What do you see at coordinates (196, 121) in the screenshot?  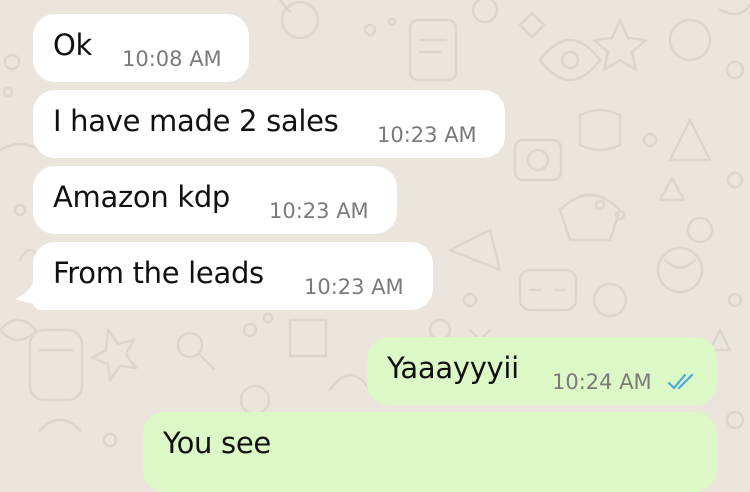 I see `message-text: I have made 2 sales` at bounding box center [196, 121].